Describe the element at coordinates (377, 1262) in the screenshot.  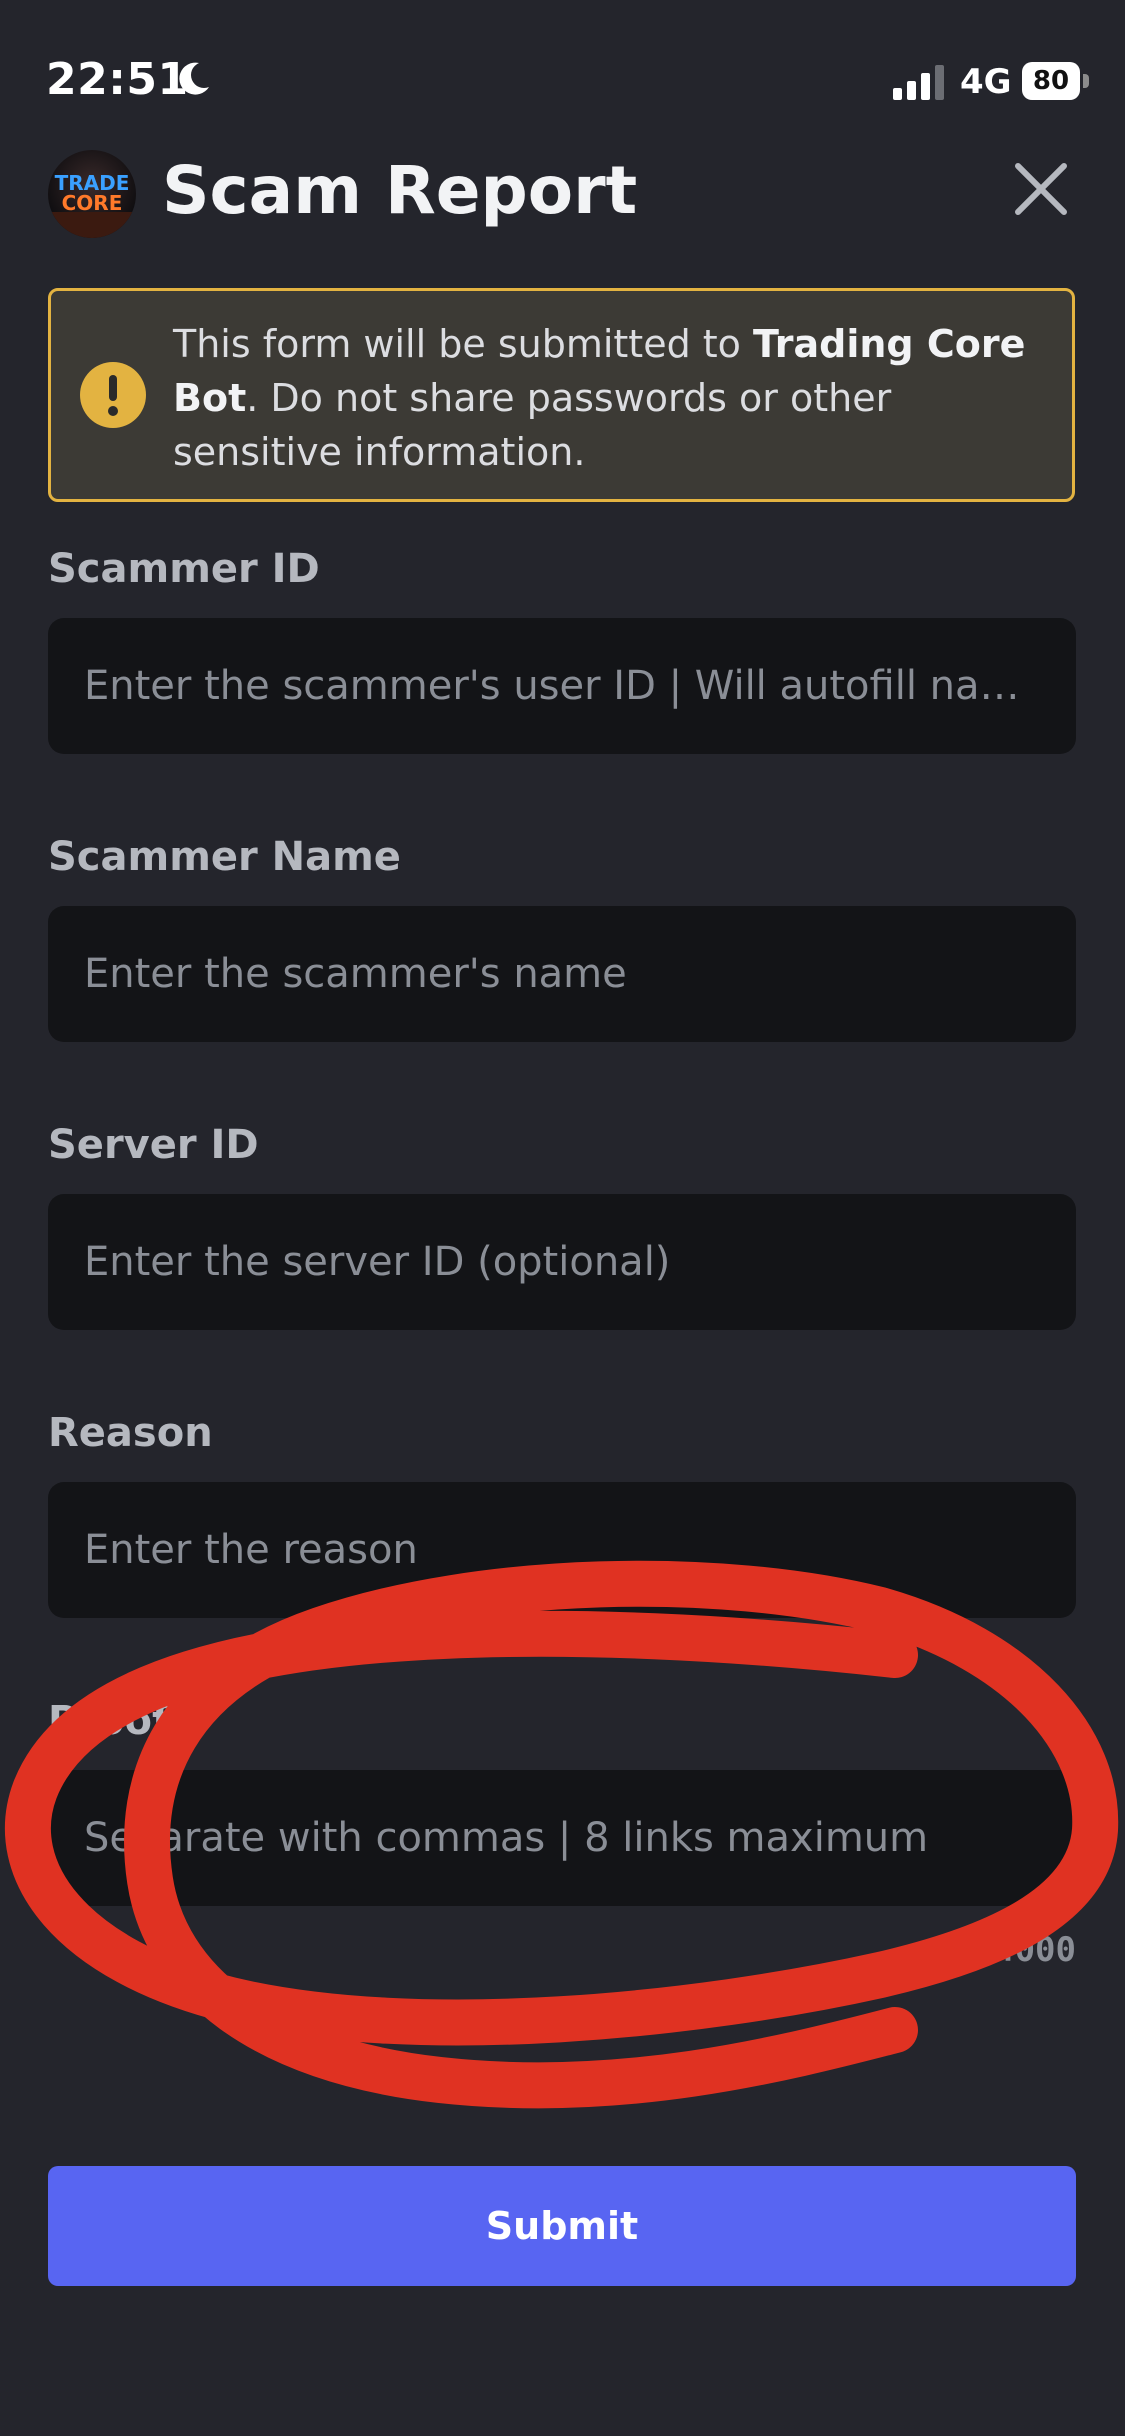
I see `server-id-placeholder: Enter the server ID (optional)` at that location.